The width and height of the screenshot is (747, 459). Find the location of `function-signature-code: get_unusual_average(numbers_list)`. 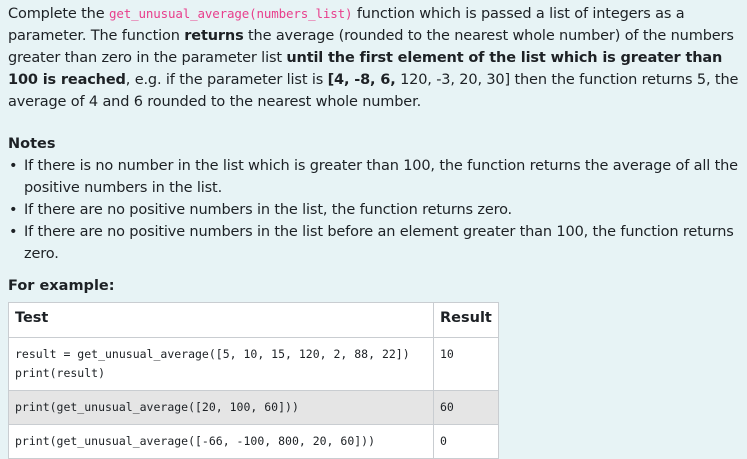

function-signature-code: get_unusual_average(numbers_list) is located at coordinates (230, 13).